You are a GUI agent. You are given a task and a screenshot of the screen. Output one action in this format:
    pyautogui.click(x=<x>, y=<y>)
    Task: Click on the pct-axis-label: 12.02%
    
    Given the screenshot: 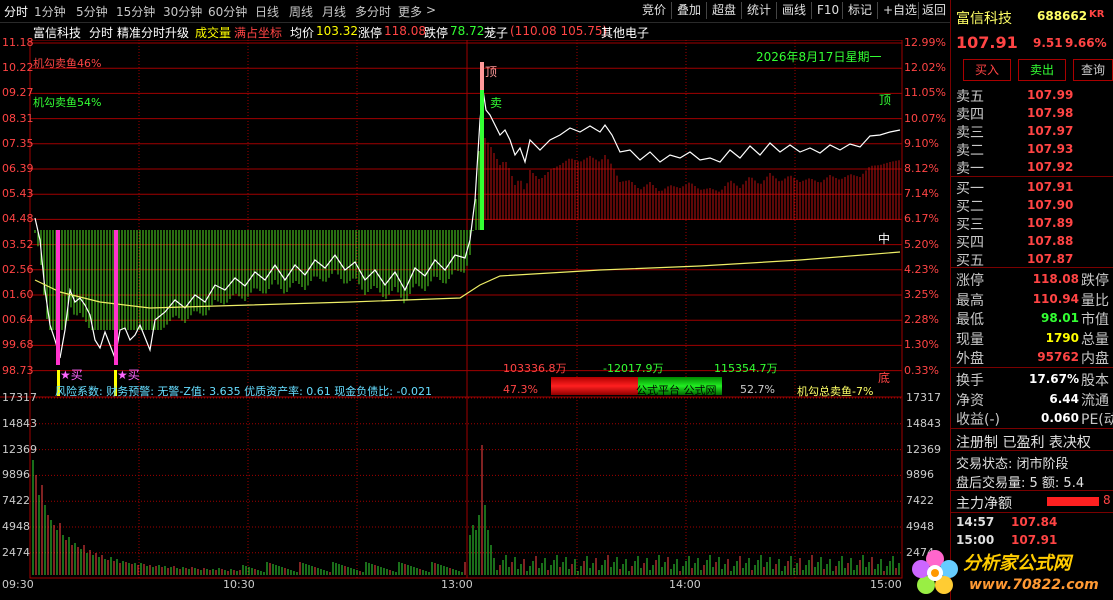 What is the action you would take?
    pyautogui.click(x=925, y=68)
    